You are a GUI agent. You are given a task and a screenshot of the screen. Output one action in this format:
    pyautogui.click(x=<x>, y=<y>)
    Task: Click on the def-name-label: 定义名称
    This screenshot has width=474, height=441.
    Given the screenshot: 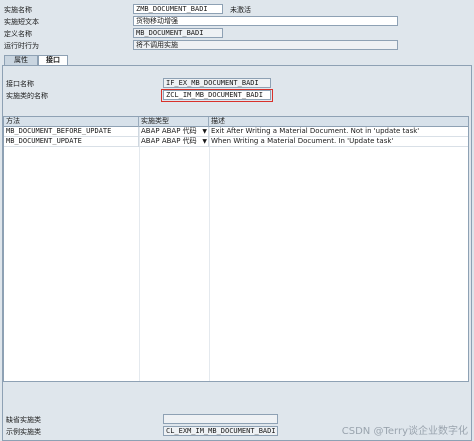 What is the action you would take?
    pyautogui.click(x=18, y=34)
    